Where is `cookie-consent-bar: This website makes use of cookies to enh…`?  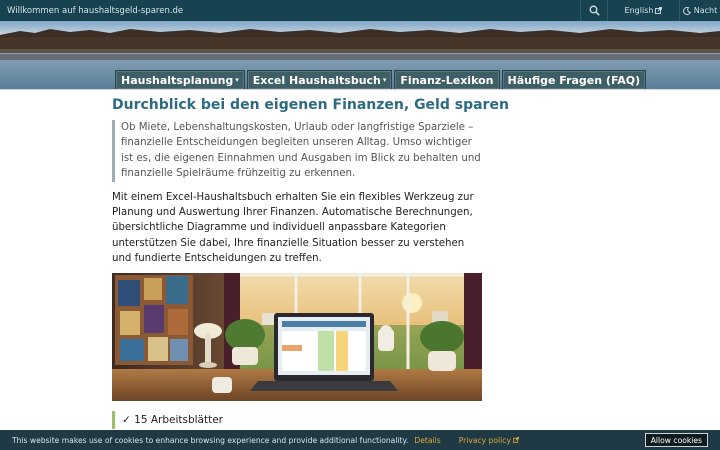 cookie-consent-bar: This website makes use of cookies to enh… is located at coordinates (360, 440).